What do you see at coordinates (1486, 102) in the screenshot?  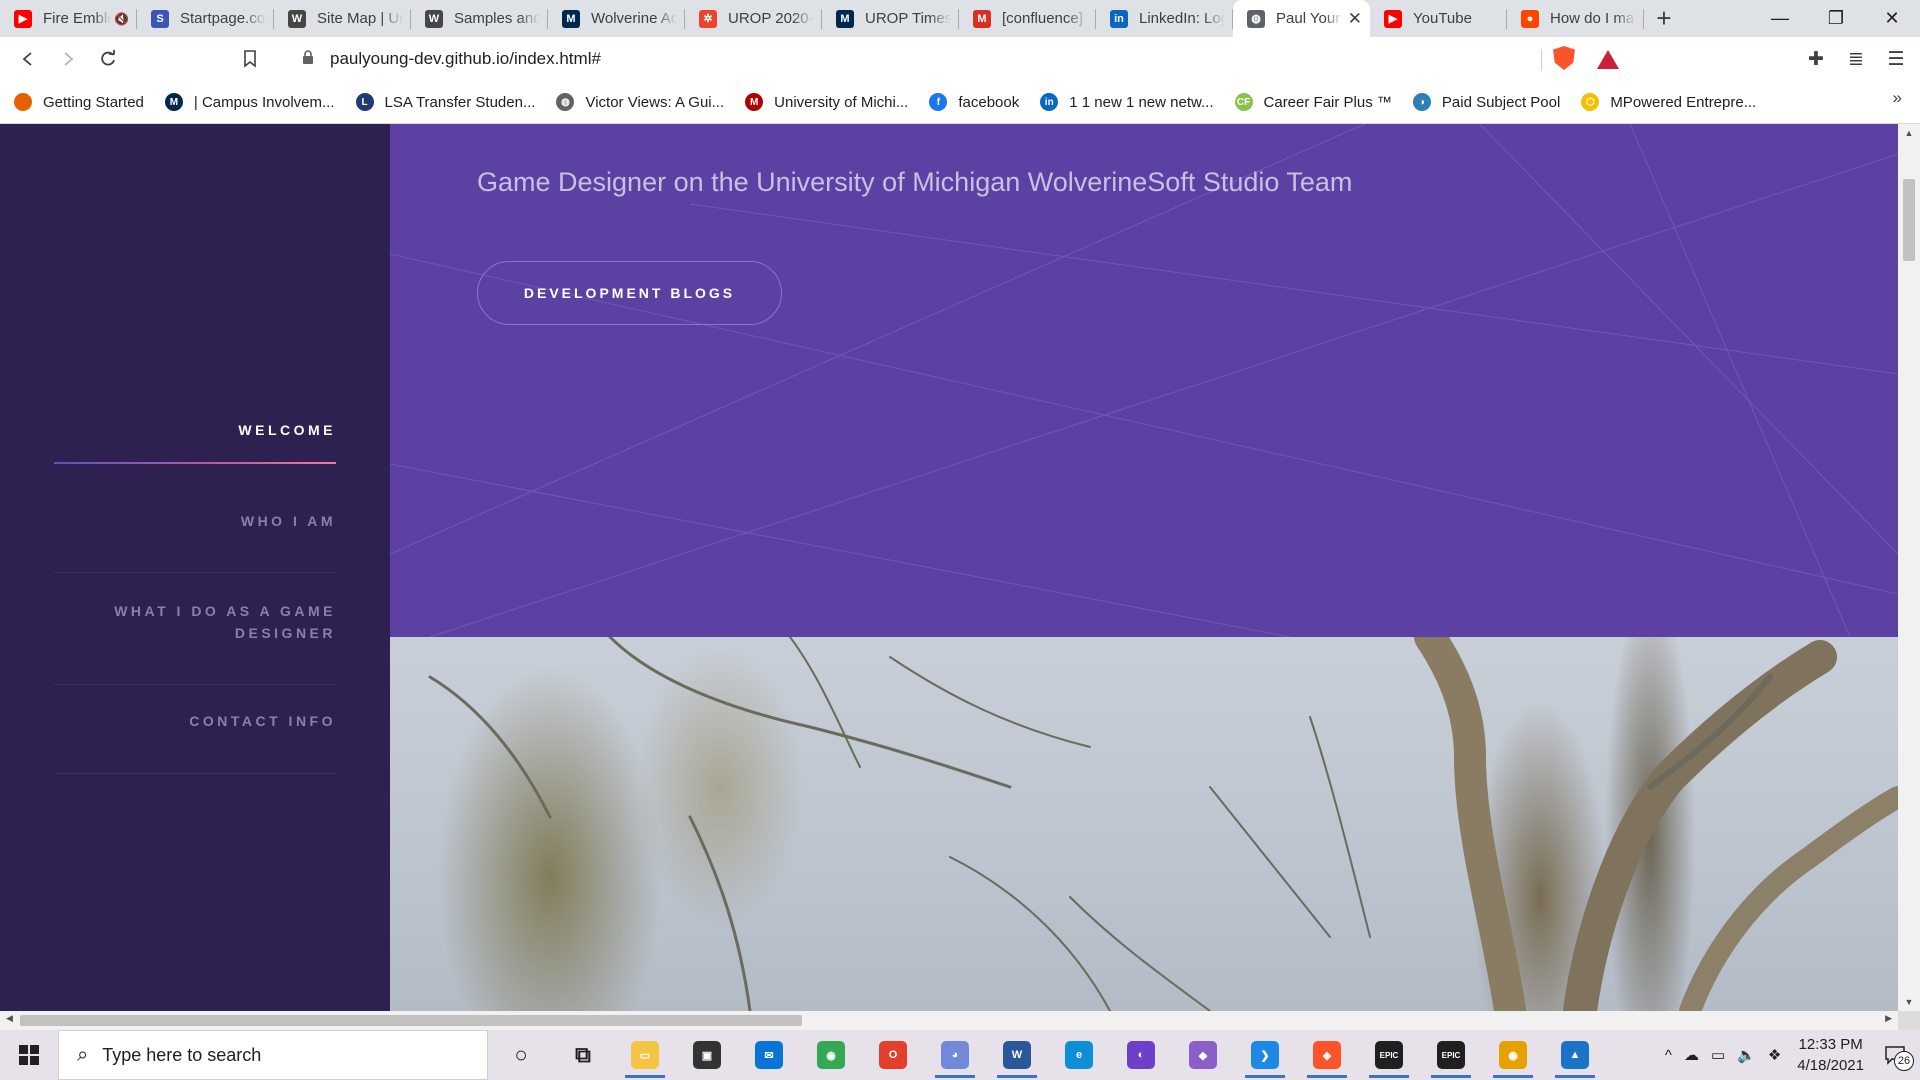 I see `bookmark-item: ◑ Paid Subject Pool` at bounding box center [1486, 102].